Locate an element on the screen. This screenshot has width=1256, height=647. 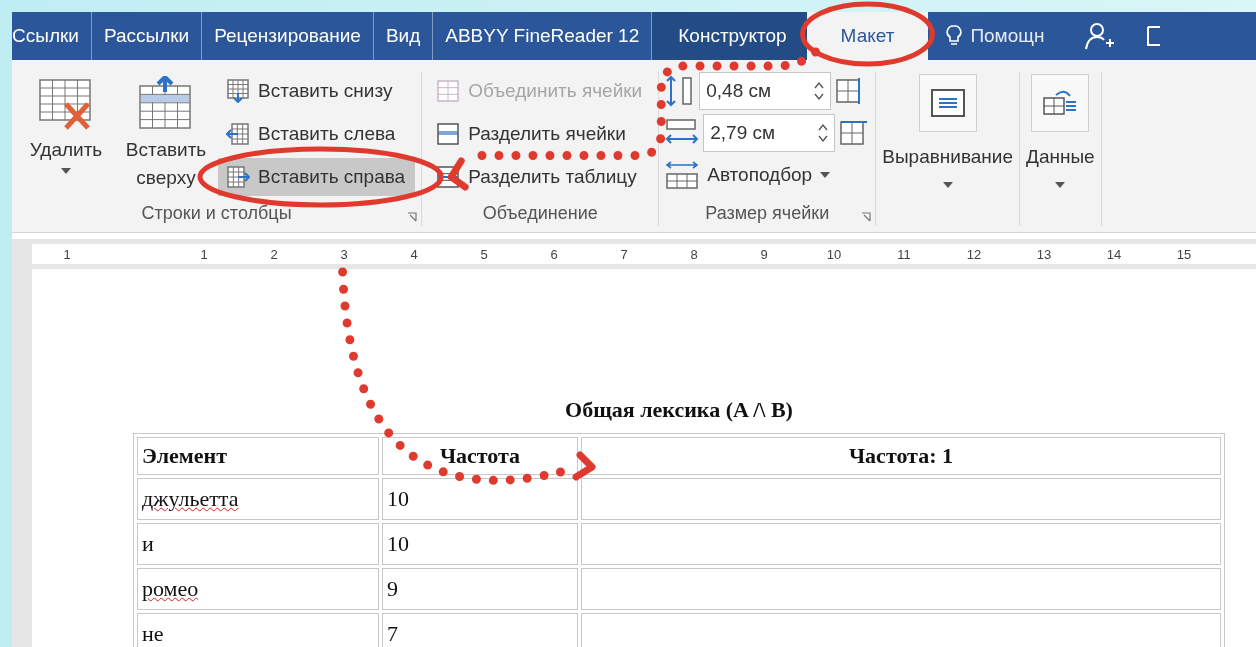
ruler-number: 8 is located at coordinates (694, 254).